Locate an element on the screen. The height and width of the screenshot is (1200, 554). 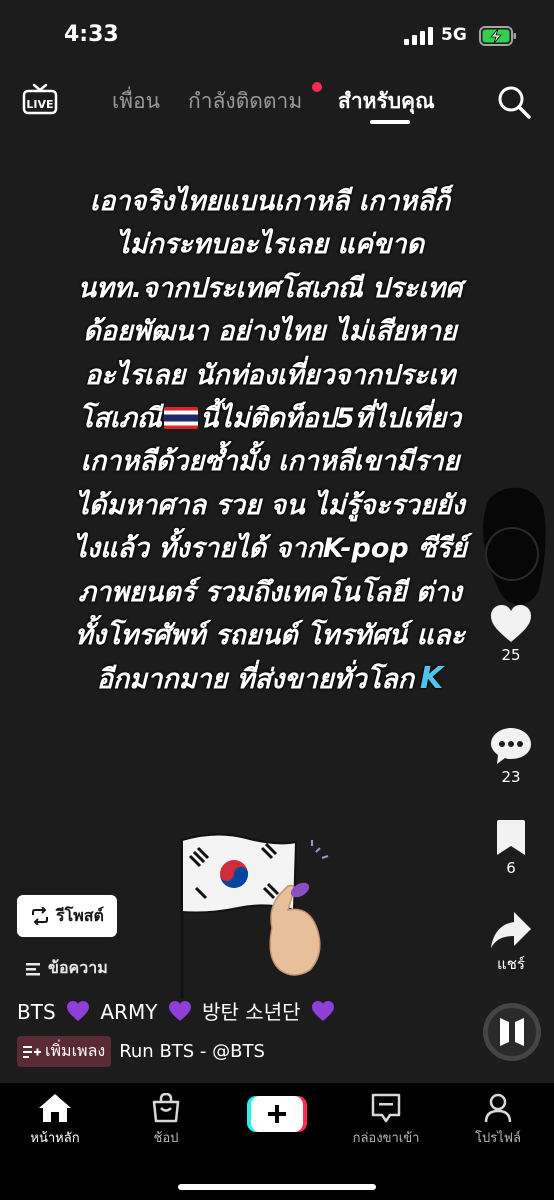
k-badge: K is located at coordinates (432, 679).